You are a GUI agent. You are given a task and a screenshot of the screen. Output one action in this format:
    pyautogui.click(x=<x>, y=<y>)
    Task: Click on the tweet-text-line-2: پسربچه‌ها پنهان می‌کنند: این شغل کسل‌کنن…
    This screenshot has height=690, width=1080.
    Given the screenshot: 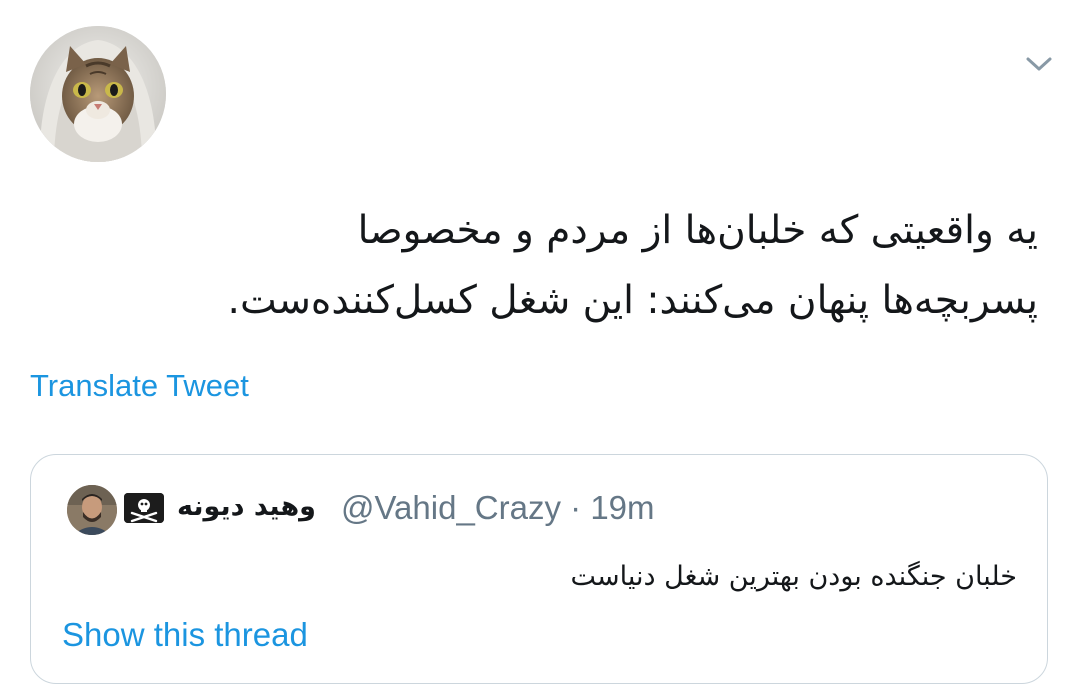 What is the action you would take?
    pyautogui.click(x=632, y=300)
    